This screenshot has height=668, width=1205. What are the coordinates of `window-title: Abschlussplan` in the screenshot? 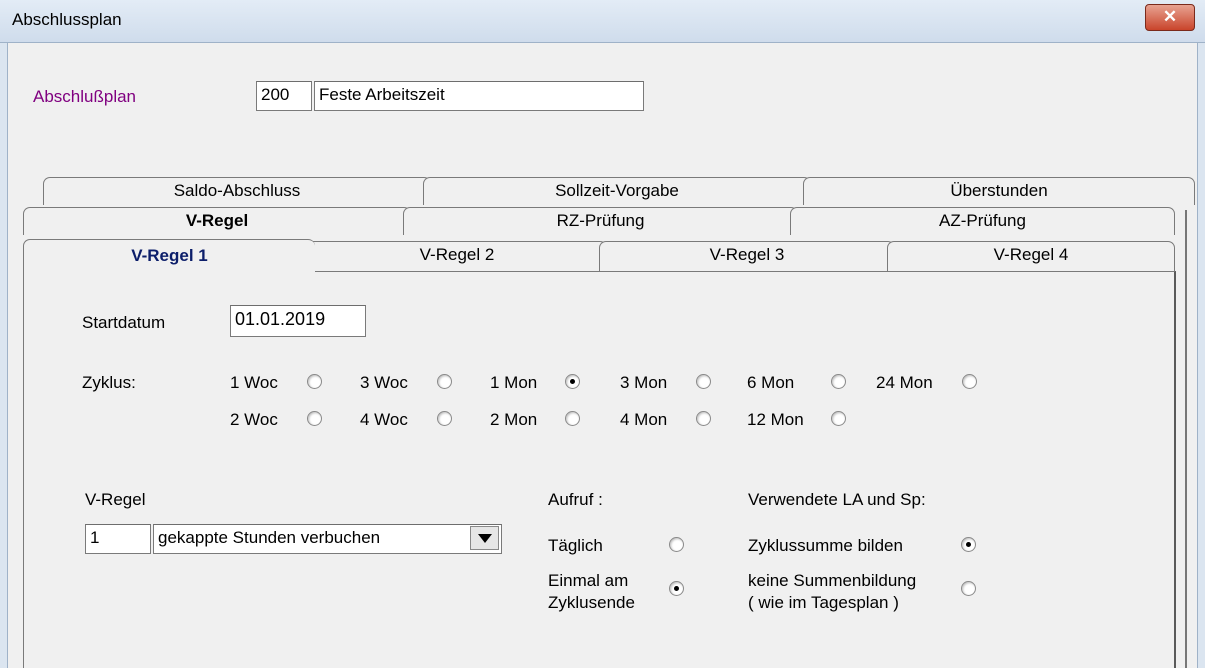 It's located at (67, 19).